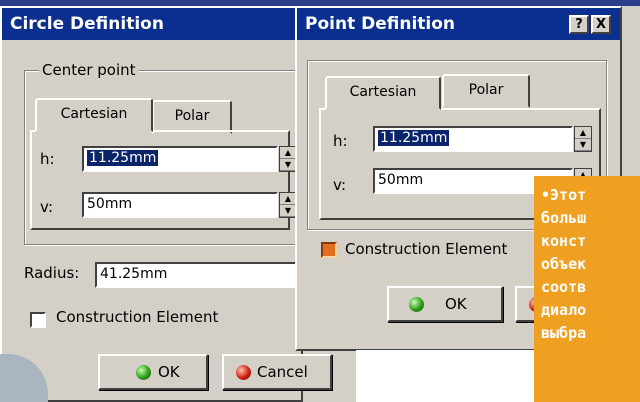 This screenshot has width=640, height=402. I want to click on point-construction-label: Construction Element, so click(426, 249).